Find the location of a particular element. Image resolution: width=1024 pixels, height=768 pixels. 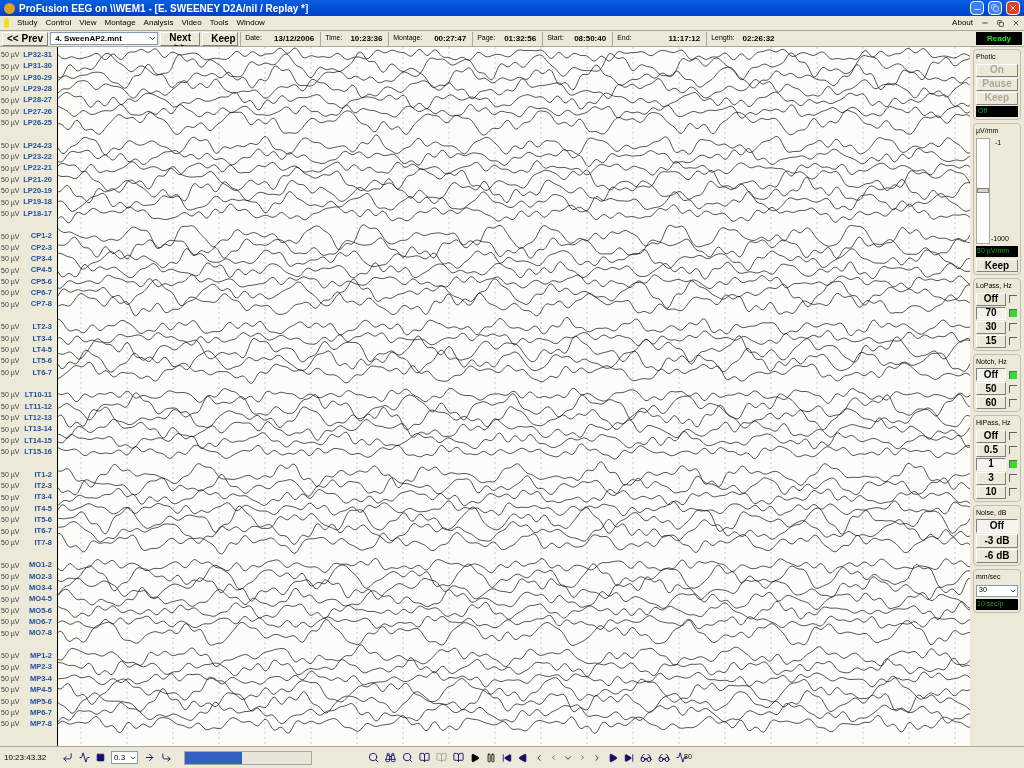

menu-item: Montage is located at coordinates (120, 23).